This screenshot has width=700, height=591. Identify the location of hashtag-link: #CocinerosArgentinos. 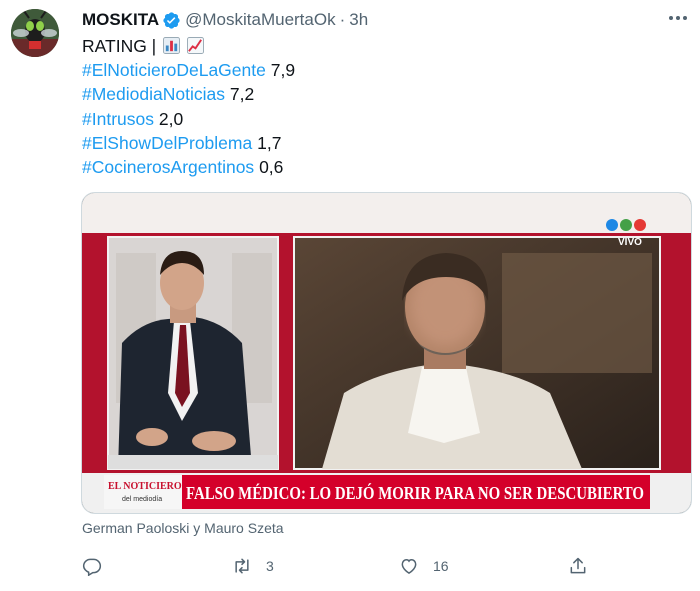
(168, 167).